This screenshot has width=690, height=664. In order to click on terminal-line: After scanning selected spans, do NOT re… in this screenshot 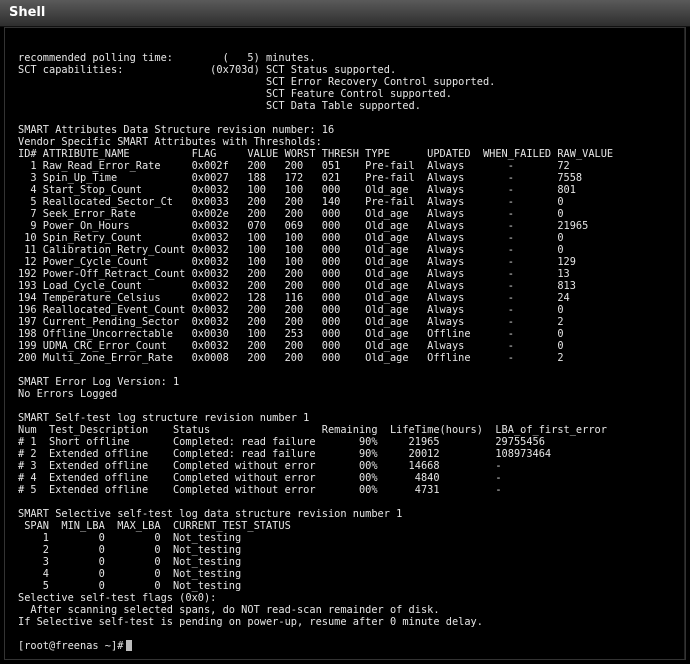, I will do `click(229, 610)`.